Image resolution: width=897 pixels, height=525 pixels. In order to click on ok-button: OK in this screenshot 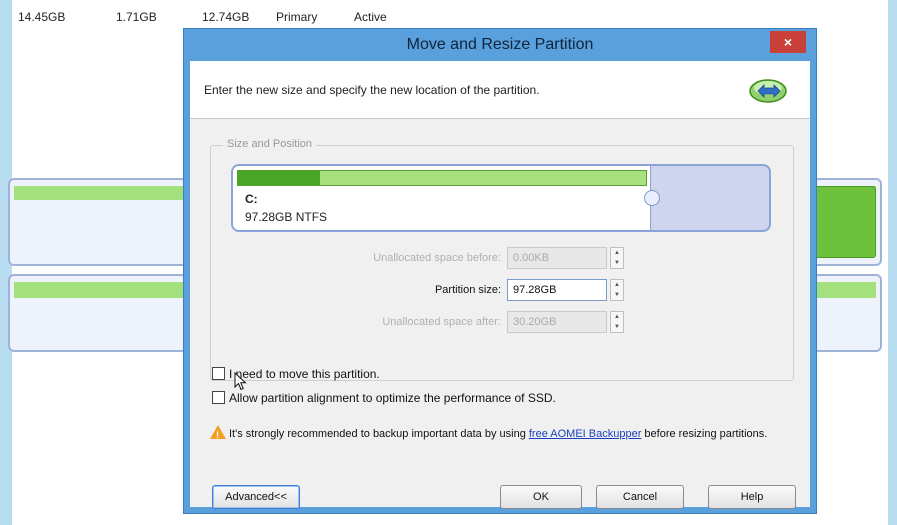, I will do `click(541, 497)`.